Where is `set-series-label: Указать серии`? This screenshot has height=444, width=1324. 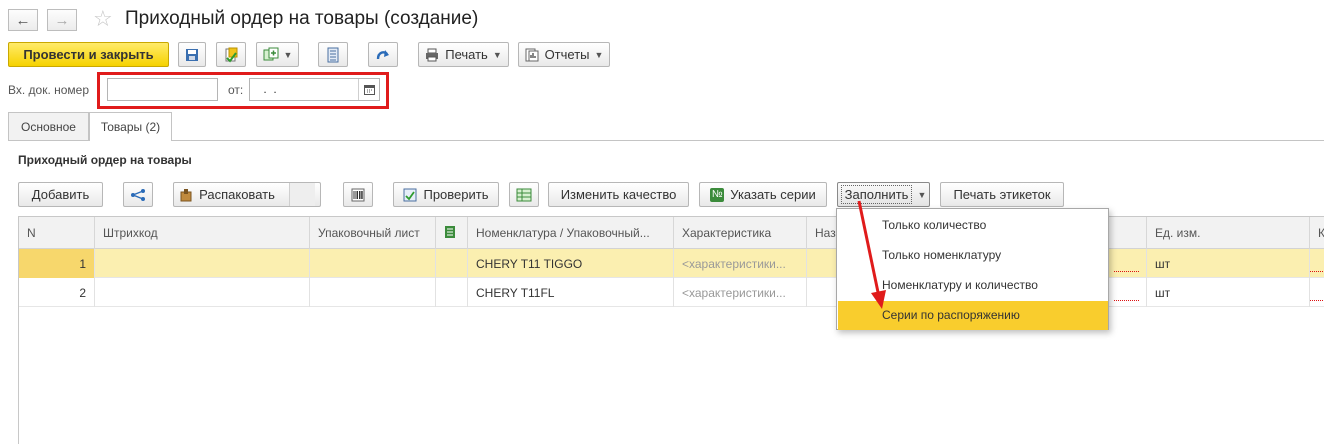
set-series-label: Указать серии is located at coordinates (773, 194).